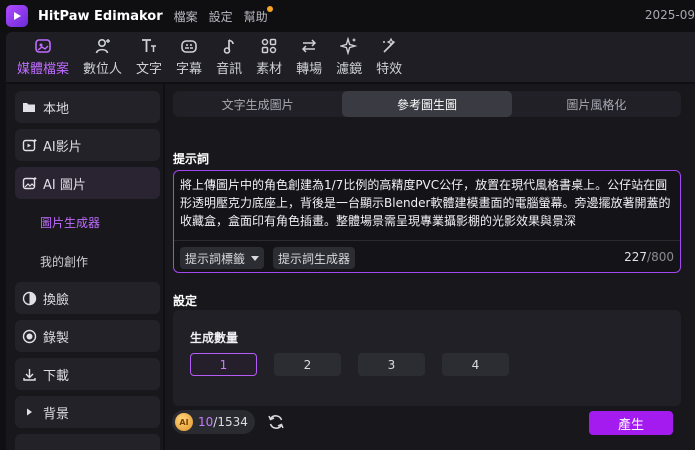  What do you see at coordinates (100, 16) in the screenshot?
I see `app-name: HitPaw Edimakor` at bounding box center [100, 16].